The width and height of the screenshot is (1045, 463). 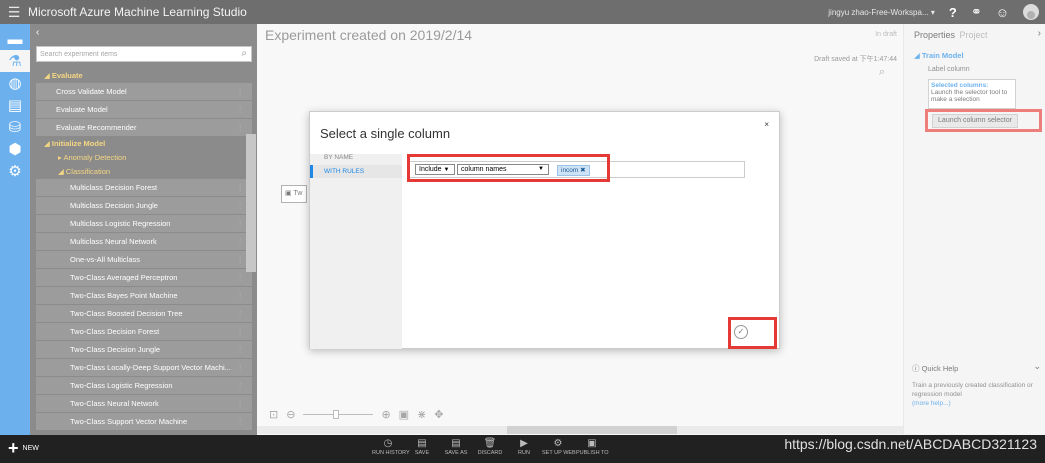 I want to click on setup-web-service-button: ⚙ SET UP WEB, so click(x=559, y=447).